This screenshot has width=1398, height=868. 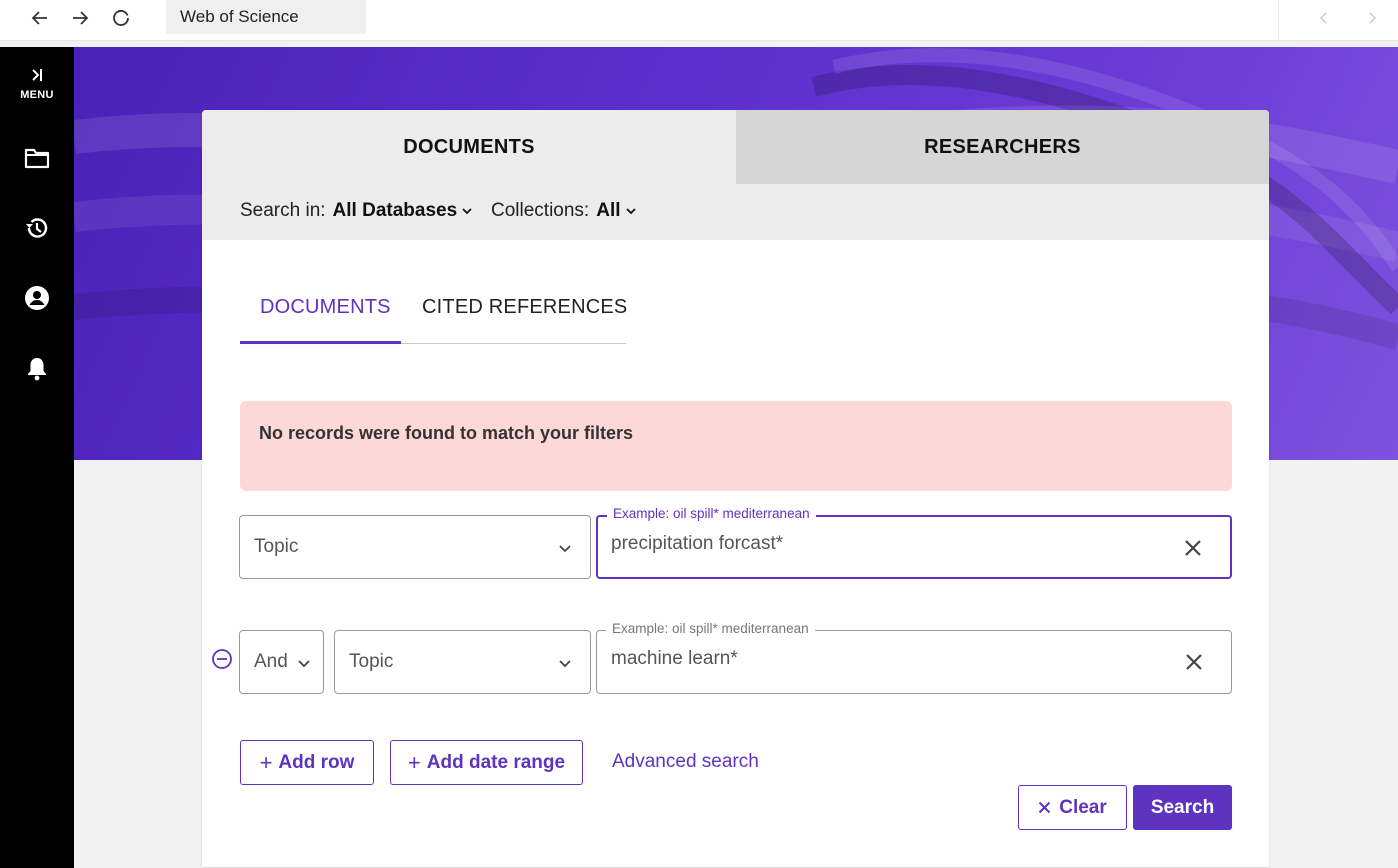 I want to click on add-date-range-button: + Add date range, so click(x=486, y=762).